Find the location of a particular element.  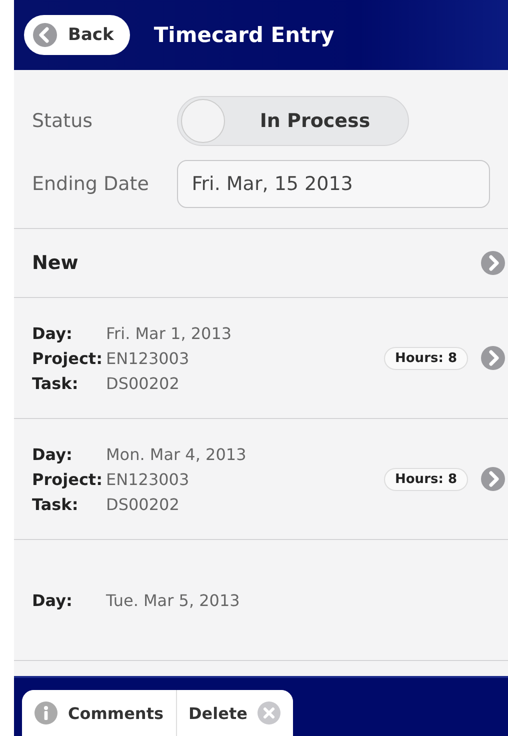

day-value: Mon. Mar 4, 2013 is located at coordinates (177, 454).